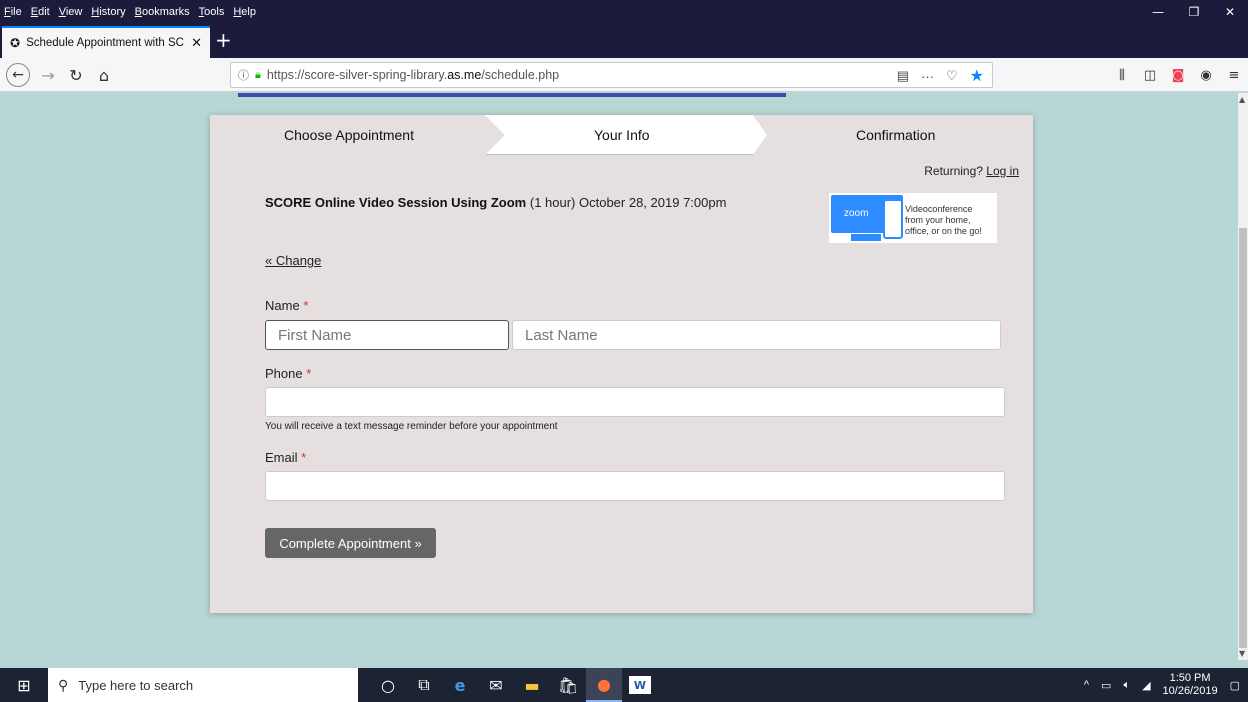  I want to click on phone-icon, so click(893, 219).